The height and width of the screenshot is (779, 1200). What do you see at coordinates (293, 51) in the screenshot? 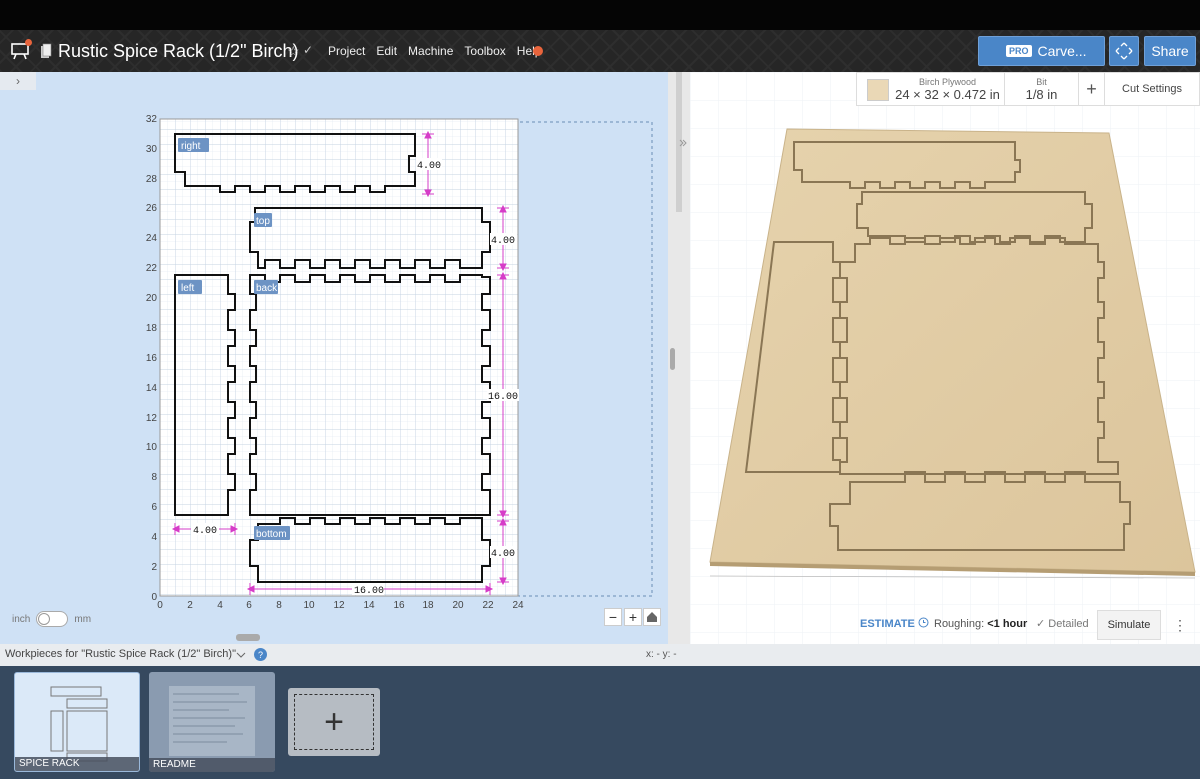
I see `star-icon: ☆` at bounding box center [293, 51].